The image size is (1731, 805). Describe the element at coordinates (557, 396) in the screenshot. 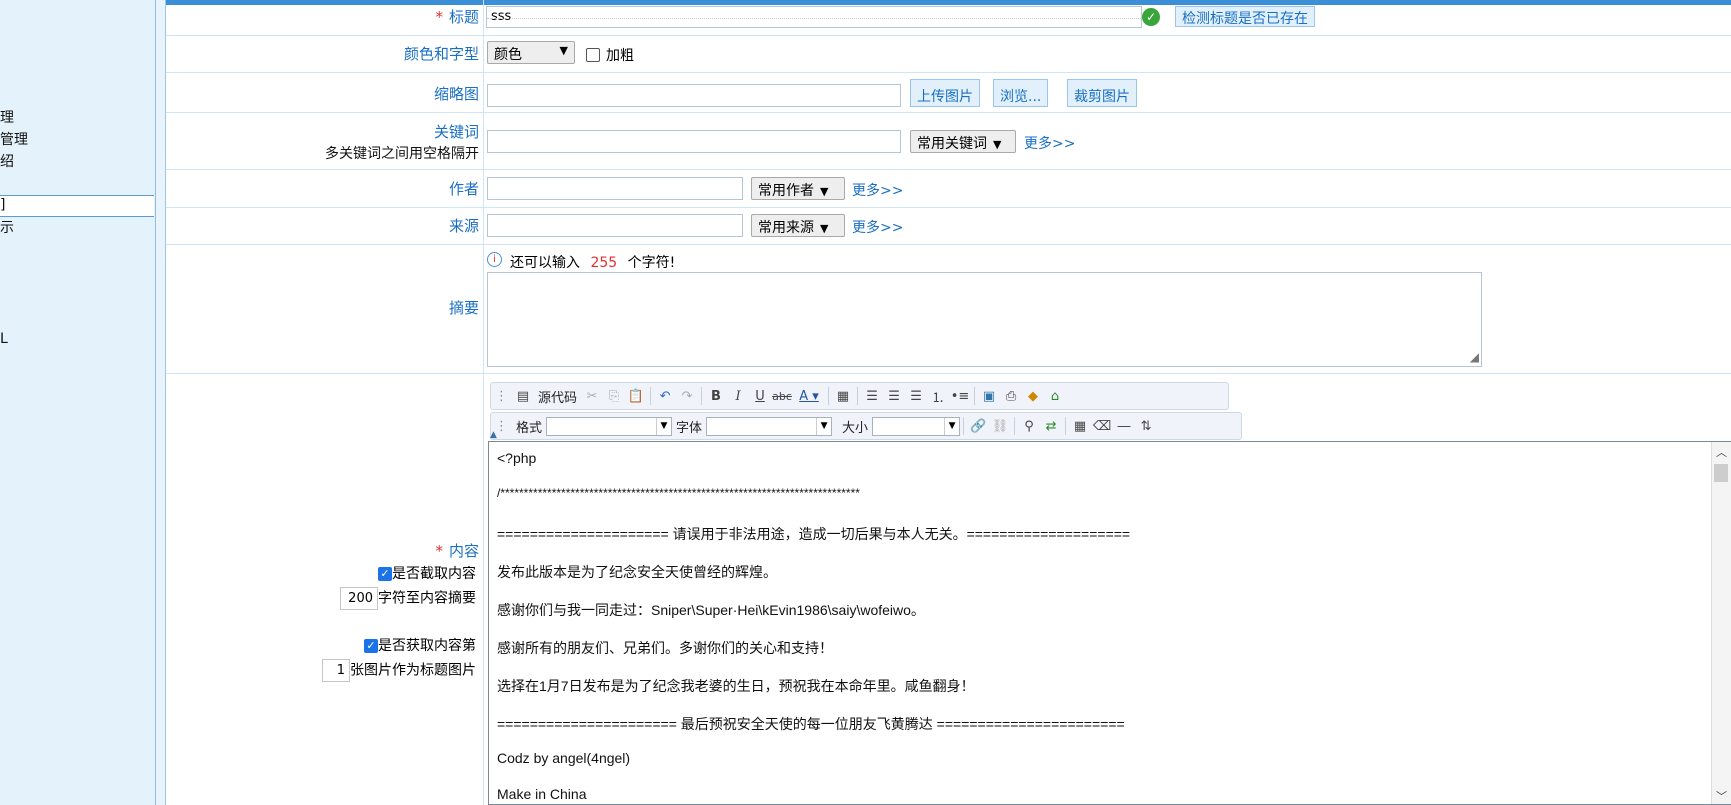

I see `source-code-button: 源代码` at that location.